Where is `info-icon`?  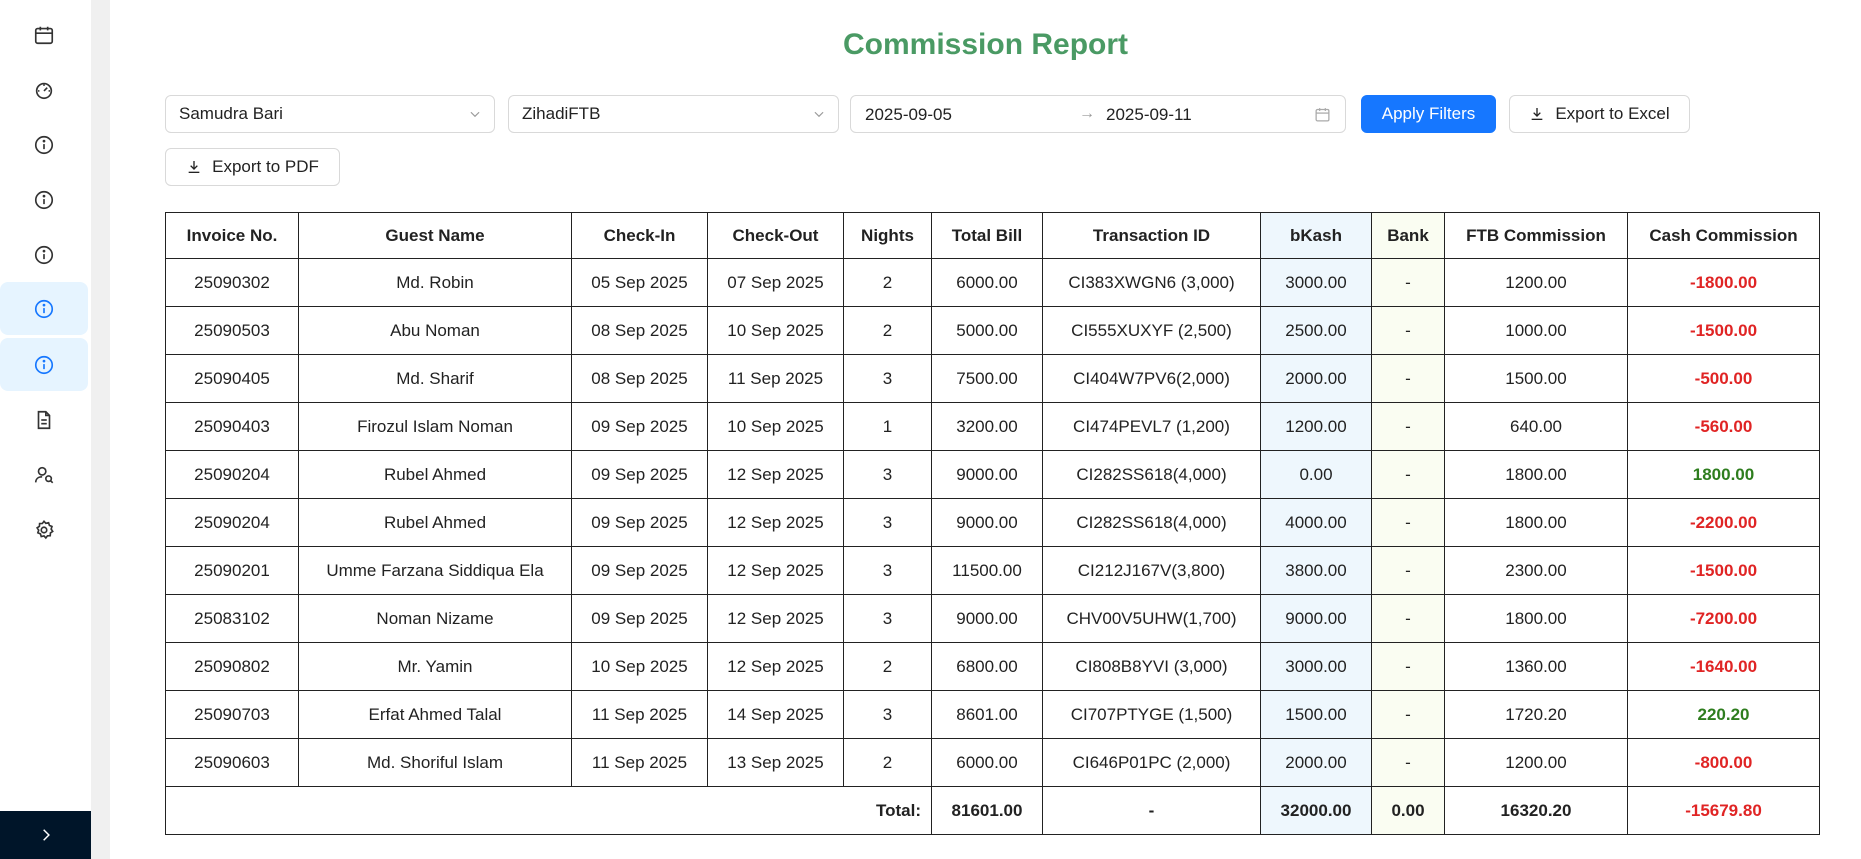 info-icon is located at coordinates (44, 199).